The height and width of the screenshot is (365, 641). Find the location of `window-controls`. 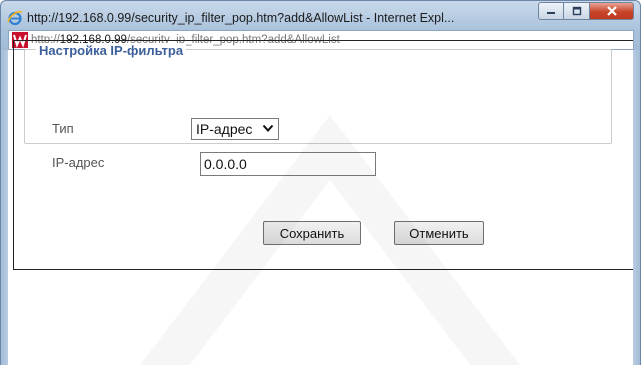

window-controls is located at coordinates (586, 11).